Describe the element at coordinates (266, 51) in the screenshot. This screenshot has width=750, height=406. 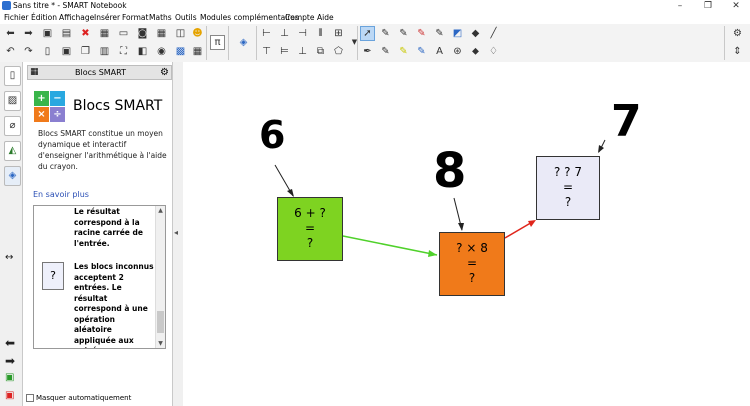
I see `align-top-icon: ⊤` at that location.